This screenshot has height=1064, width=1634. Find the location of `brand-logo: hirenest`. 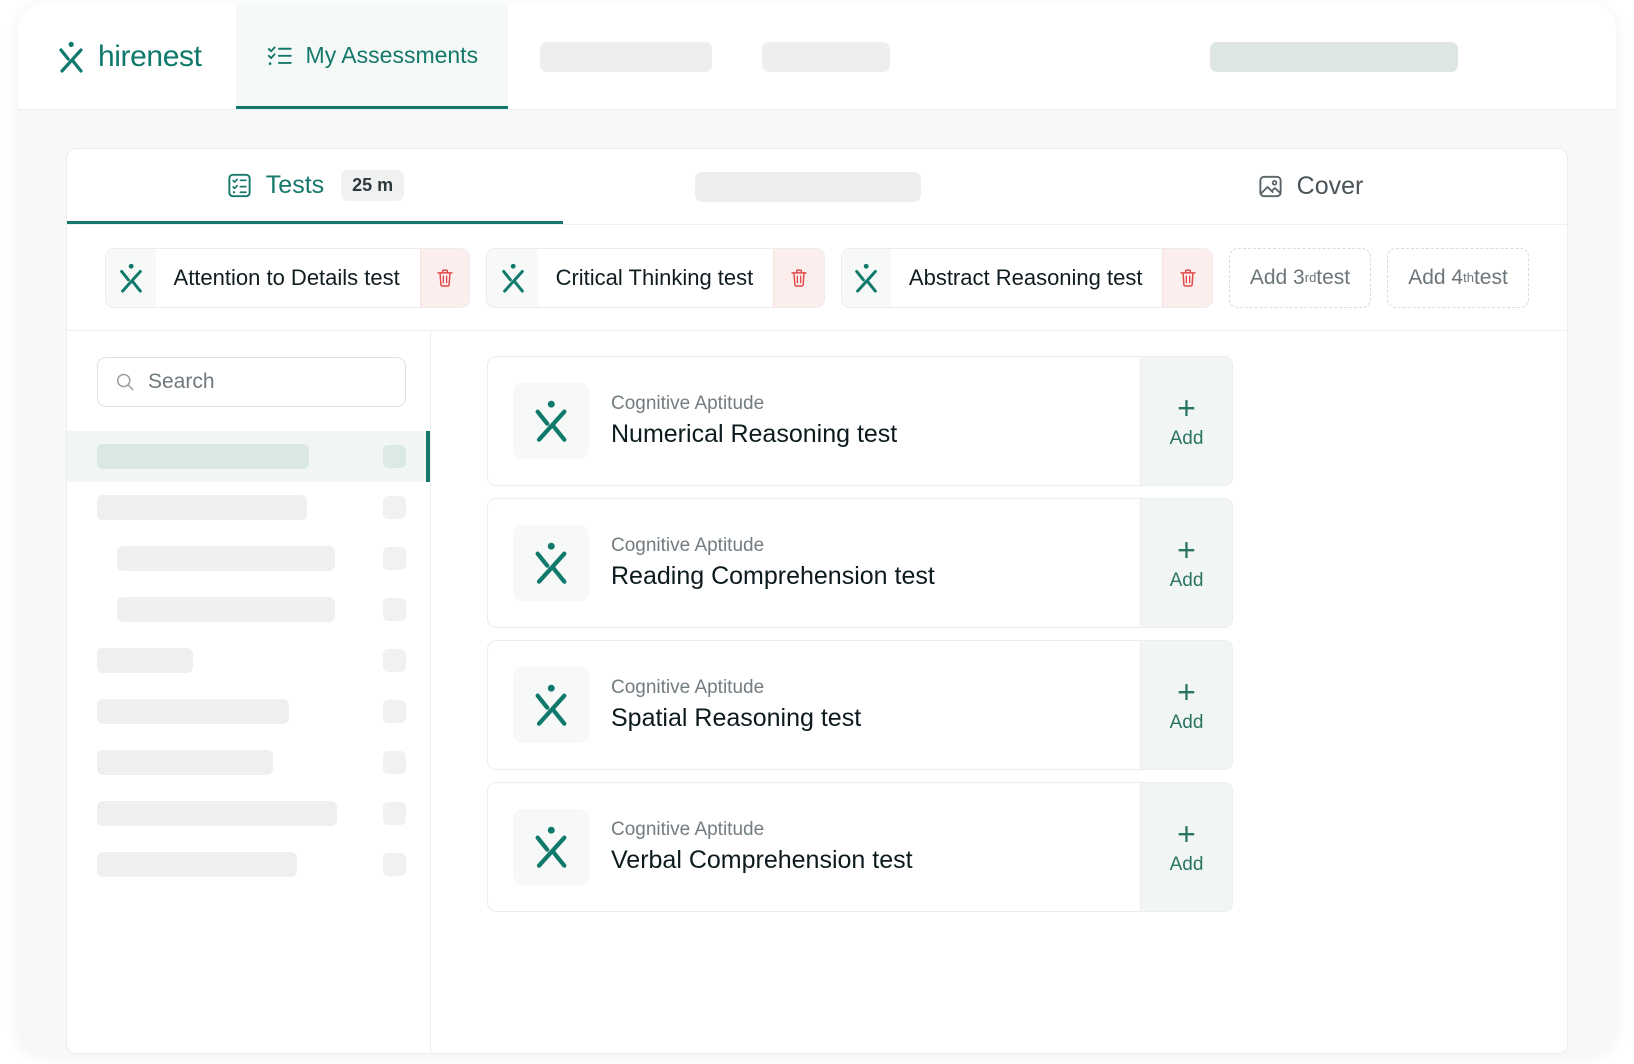

brand-logo: hirenest is located at coordinates (127, 56).